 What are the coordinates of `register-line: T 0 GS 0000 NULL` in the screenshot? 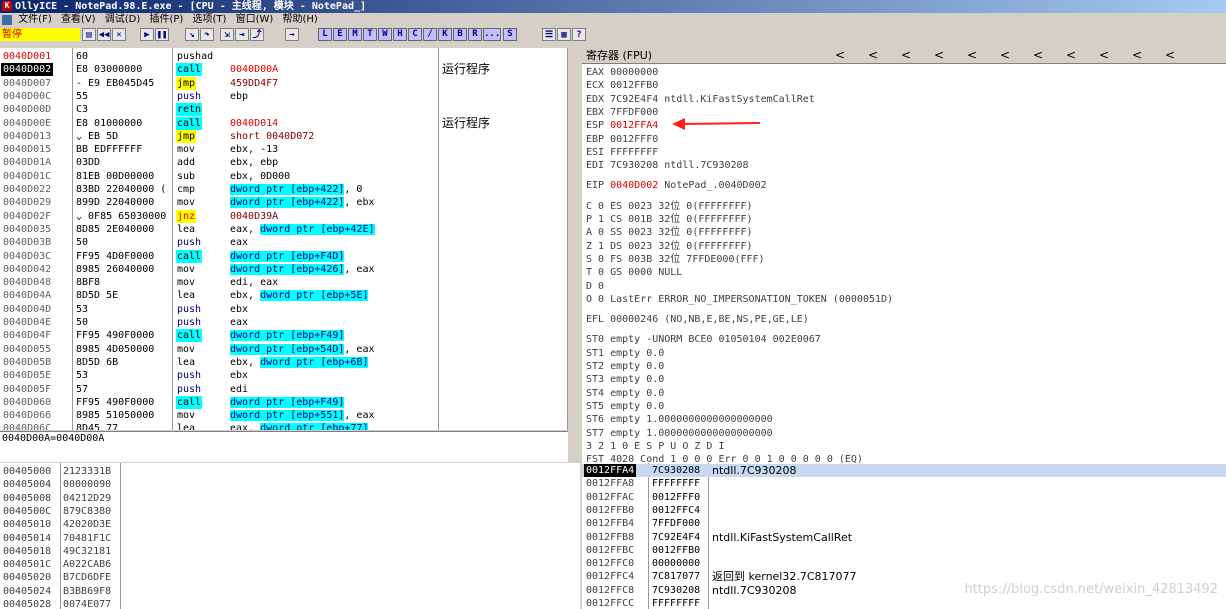 It's located at (634, 272).